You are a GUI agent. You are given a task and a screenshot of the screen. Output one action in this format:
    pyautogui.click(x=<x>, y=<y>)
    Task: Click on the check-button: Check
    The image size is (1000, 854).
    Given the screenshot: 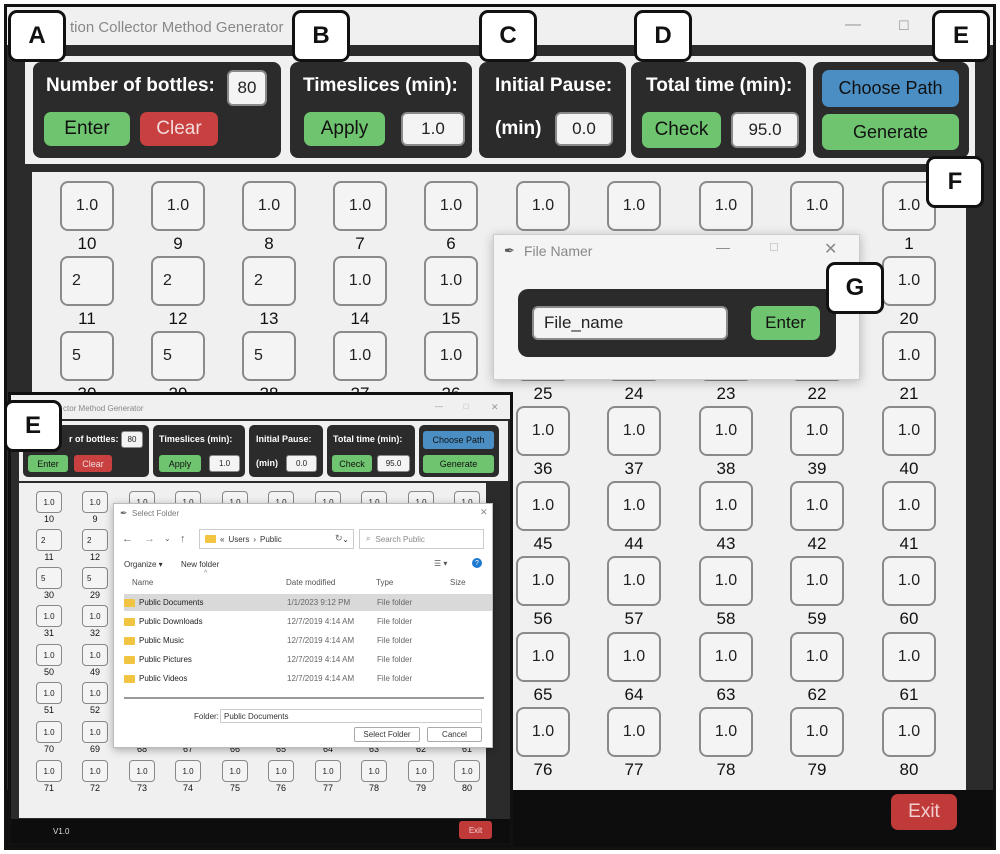 What is the action you would take?
    pyautogui.click(x=681, y=130)
    